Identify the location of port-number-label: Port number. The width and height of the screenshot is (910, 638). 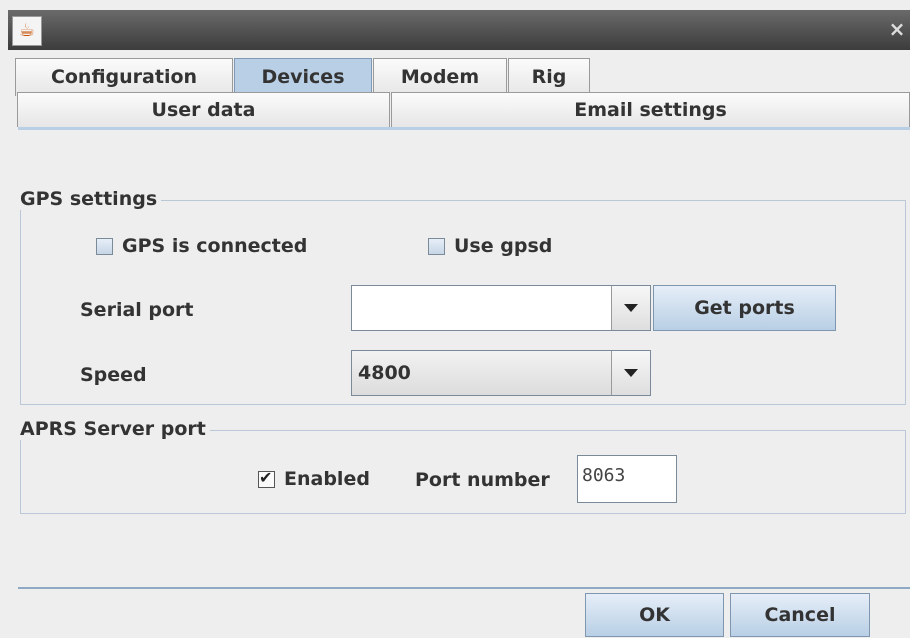
(482, 480).